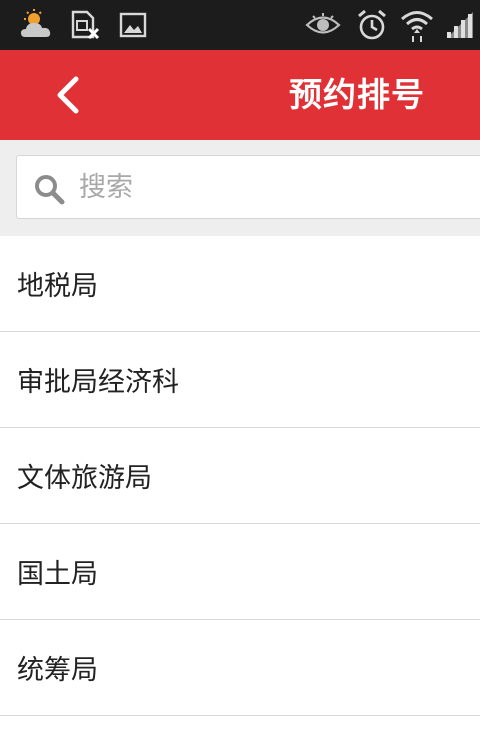 The image size is (480, 745). Describe the element at coordinates (240, 25) in the screenshot. I see `status-bar` at that location.